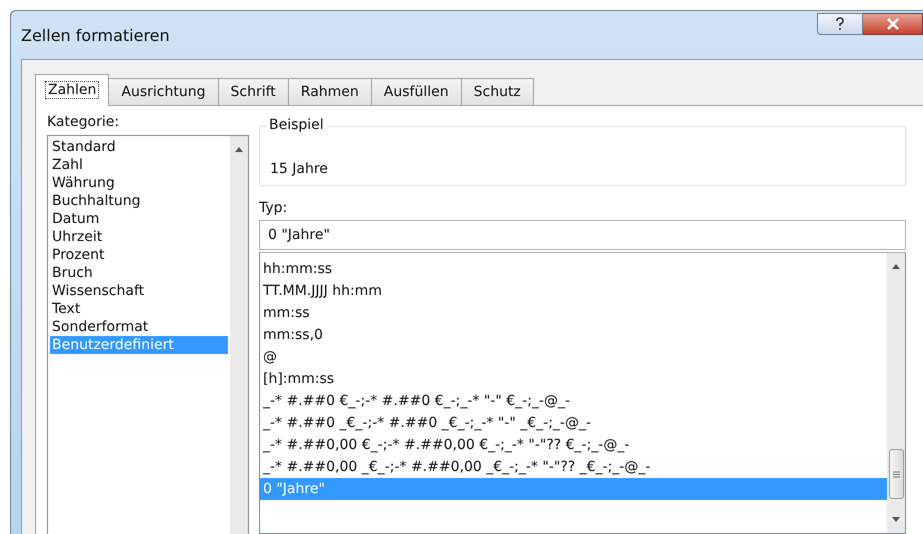 The image size is (923, 534). What do you see at coordinates (139, 291) in the screenshot?
I see `category-item: Wissenschaft` at bounding box center [139, 291].